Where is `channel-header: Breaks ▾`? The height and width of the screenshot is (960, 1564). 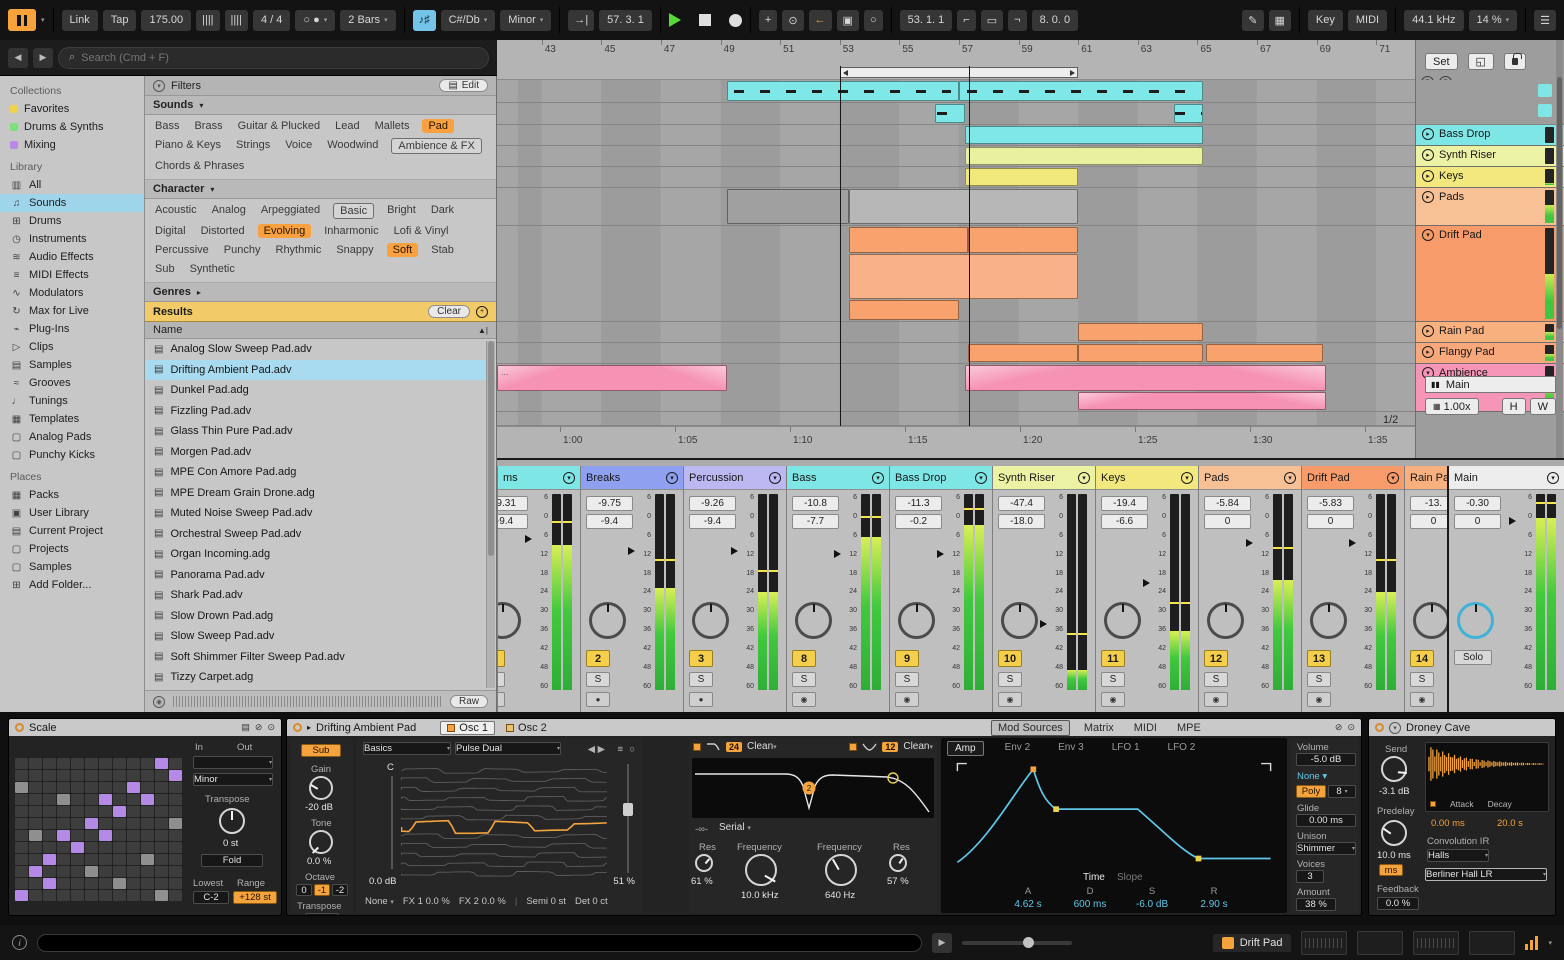 channel-header: Breaks ▾ is located at coordinates (632, 478).